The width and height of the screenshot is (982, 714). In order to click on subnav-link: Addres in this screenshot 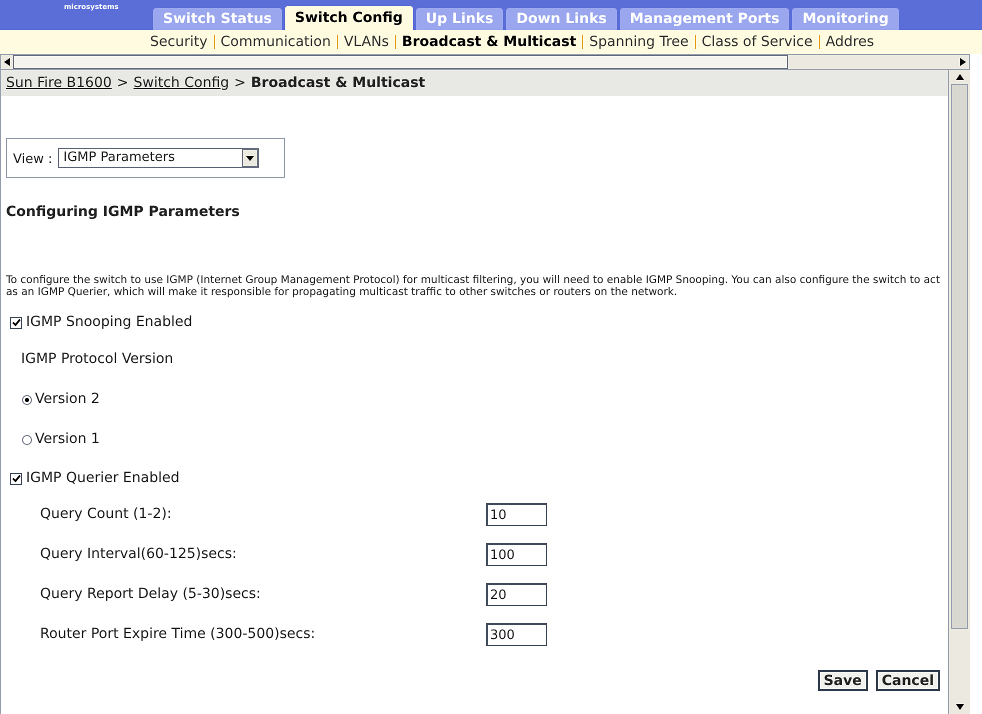, I will do `click(850, 42)`.